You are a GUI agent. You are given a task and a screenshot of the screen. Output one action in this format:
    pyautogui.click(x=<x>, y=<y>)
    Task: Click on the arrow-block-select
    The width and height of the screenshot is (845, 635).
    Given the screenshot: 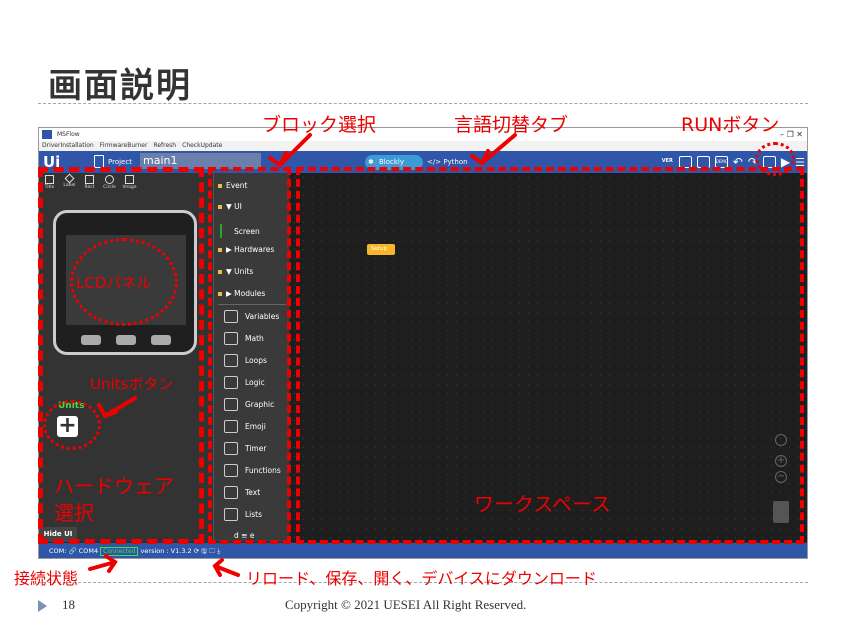 What is the action you would take?
    pyautogui.click(x=295, y=150)
    